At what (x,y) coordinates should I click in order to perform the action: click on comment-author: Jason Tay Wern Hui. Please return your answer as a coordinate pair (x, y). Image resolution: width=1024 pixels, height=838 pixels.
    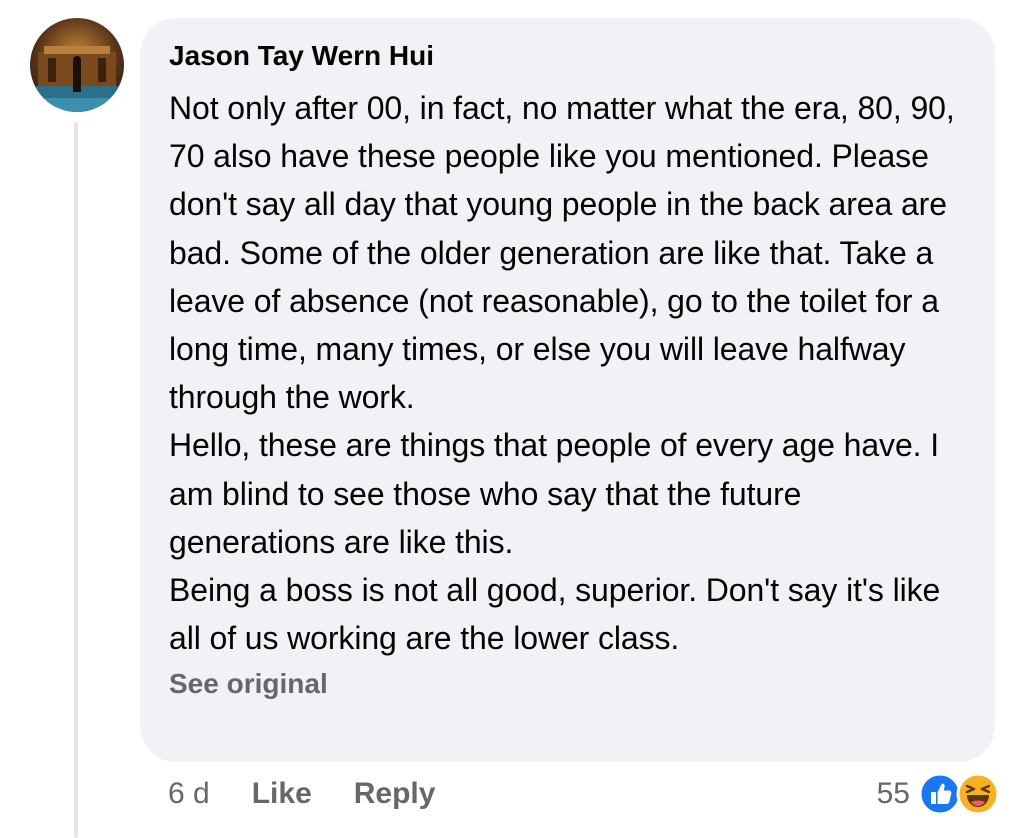
    Looking at the image, I should click on (568, 56).